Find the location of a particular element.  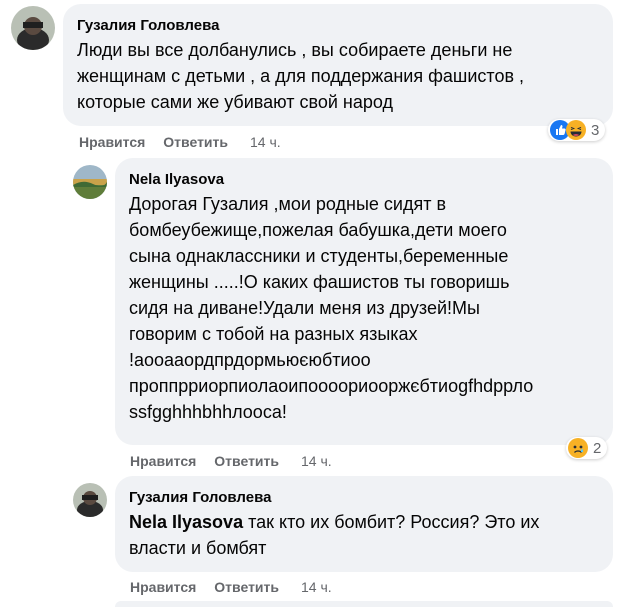

next-comment-bubble is located at coordinates (364, 604).